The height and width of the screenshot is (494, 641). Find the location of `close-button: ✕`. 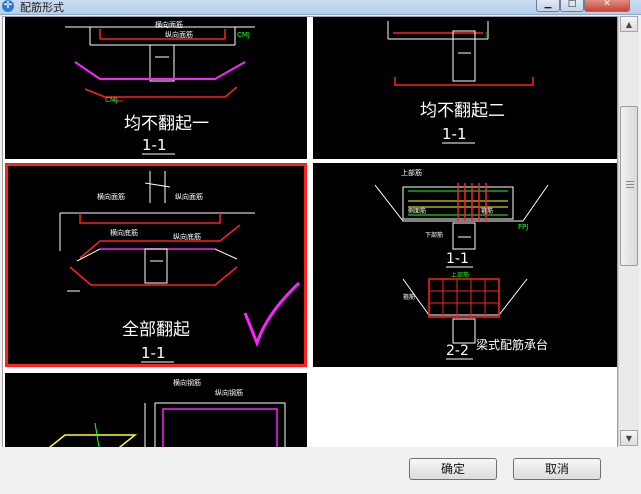

close-button: ✕ is located at coordinates (607, 6).